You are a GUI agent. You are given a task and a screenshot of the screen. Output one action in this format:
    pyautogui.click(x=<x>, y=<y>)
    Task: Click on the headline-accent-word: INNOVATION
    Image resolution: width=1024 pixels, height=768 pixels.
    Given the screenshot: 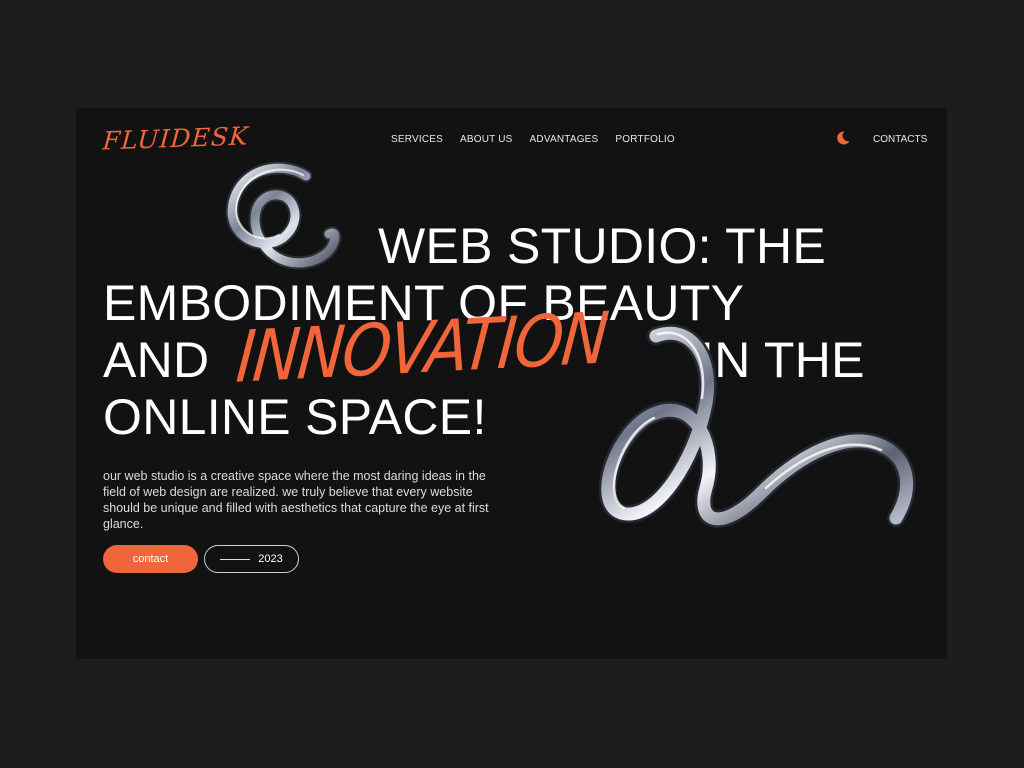 What is the action you would take?
    pyautogui.click(x=422, y=347)
    